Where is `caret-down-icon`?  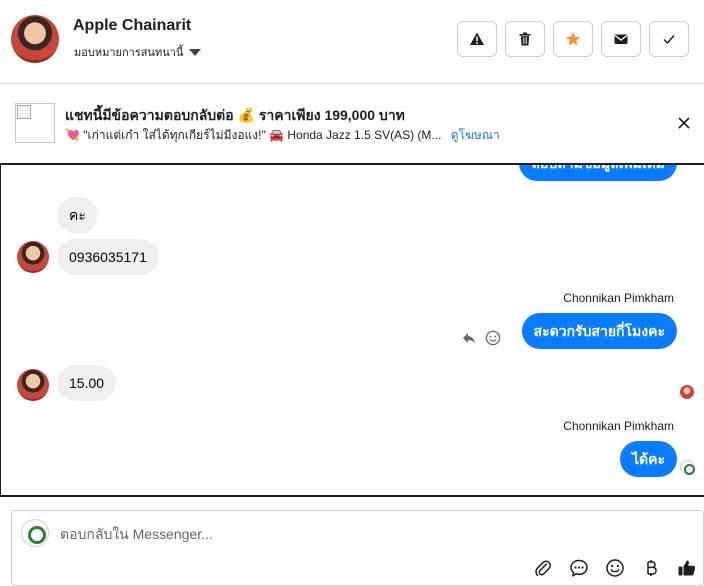 caret-down-icon is located at coordinates (195, 52).